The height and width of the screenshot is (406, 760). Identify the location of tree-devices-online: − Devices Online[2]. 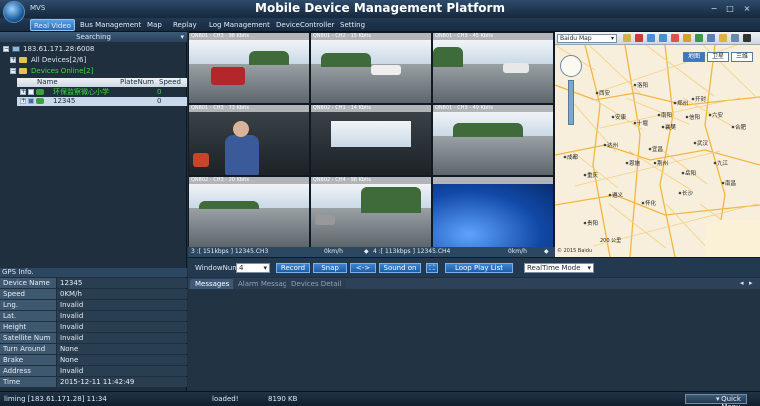
(93, 71).